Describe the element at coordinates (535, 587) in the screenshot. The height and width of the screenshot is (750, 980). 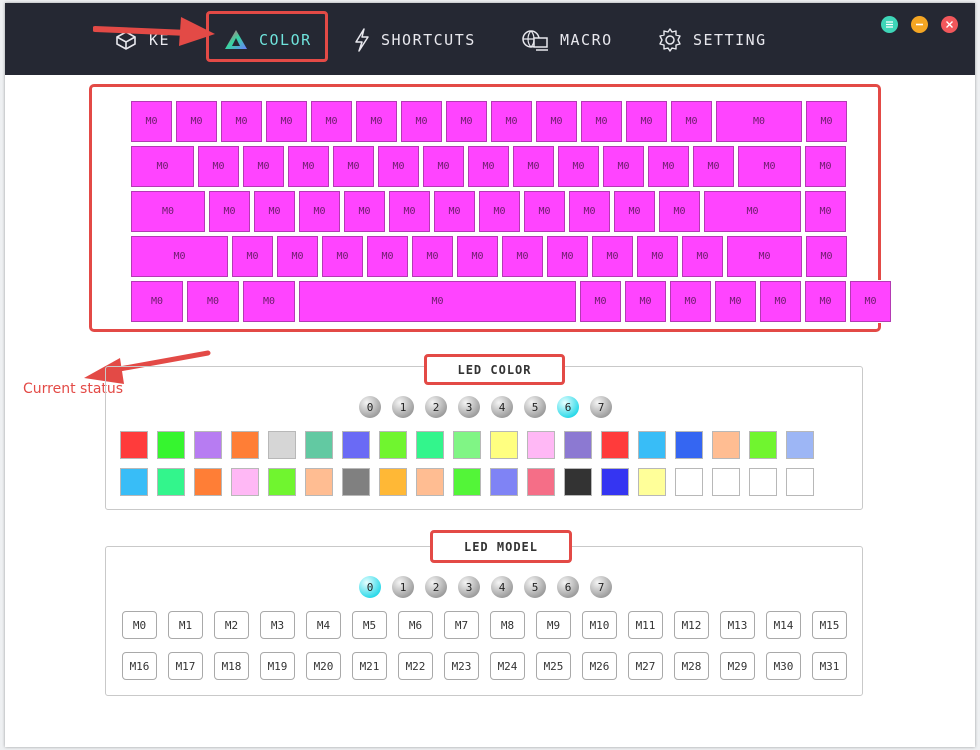
I see `led-model-layer-5: 5` at that location.